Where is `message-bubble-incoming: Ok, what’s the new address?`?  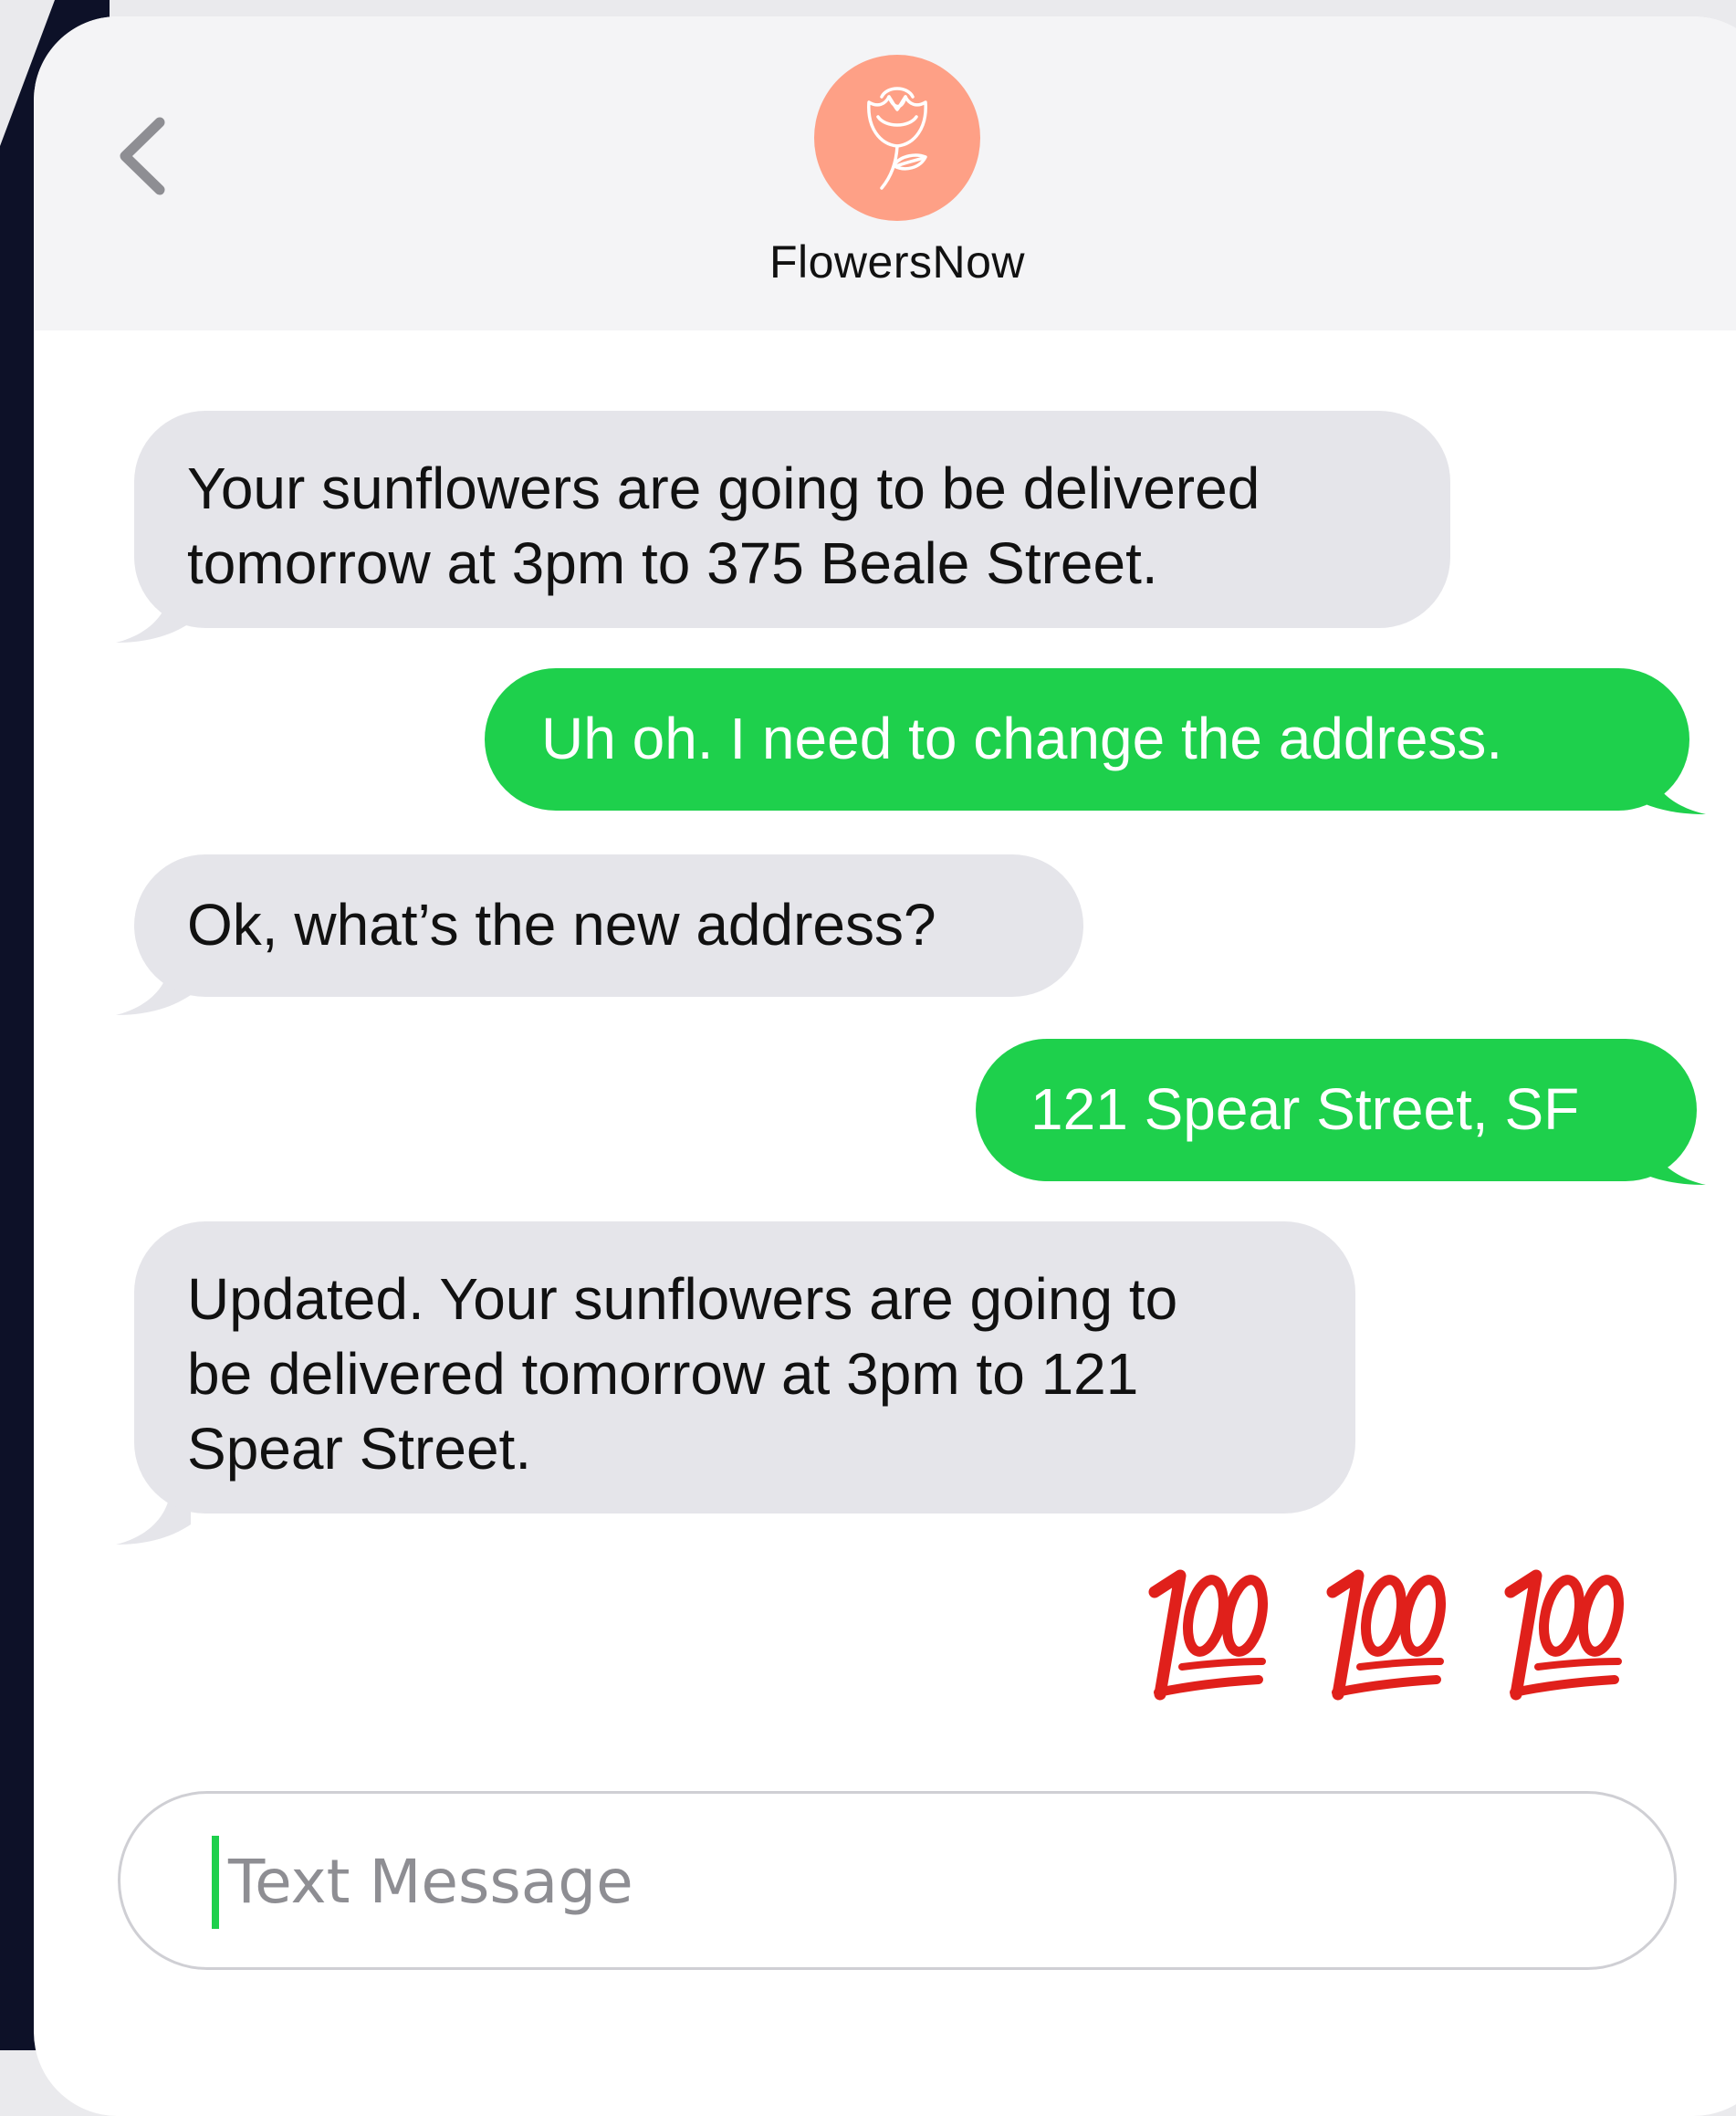
message-bubble-incoming: Ok, what’s the new address? is located at coordinates (608, 925).